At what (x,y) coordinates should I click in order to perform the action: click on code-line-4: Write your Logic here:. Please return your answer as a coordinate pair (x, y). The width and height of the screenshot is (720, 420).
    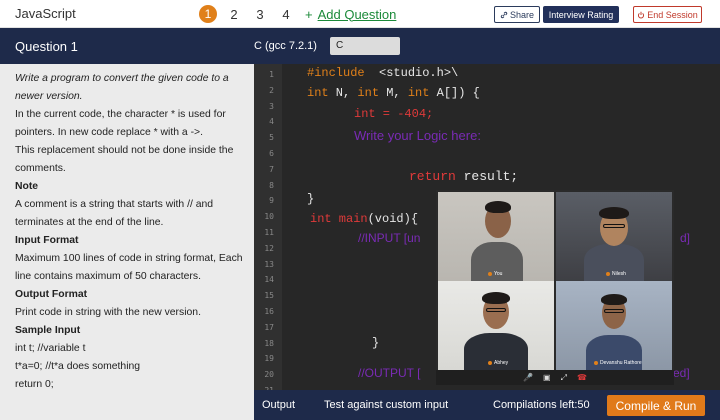
    Looking at the image, I should click on (417, 135).